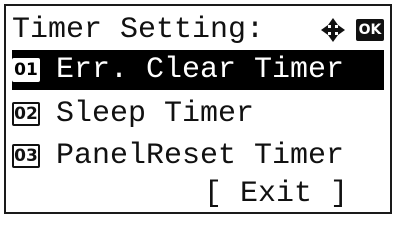 Image resolution: width=398 pixels, height=240 pixels. What do you see at coordinates (333, 30) in the screenshot?
I see `four-way-arrows-icon` at bounding box center [333, 30].